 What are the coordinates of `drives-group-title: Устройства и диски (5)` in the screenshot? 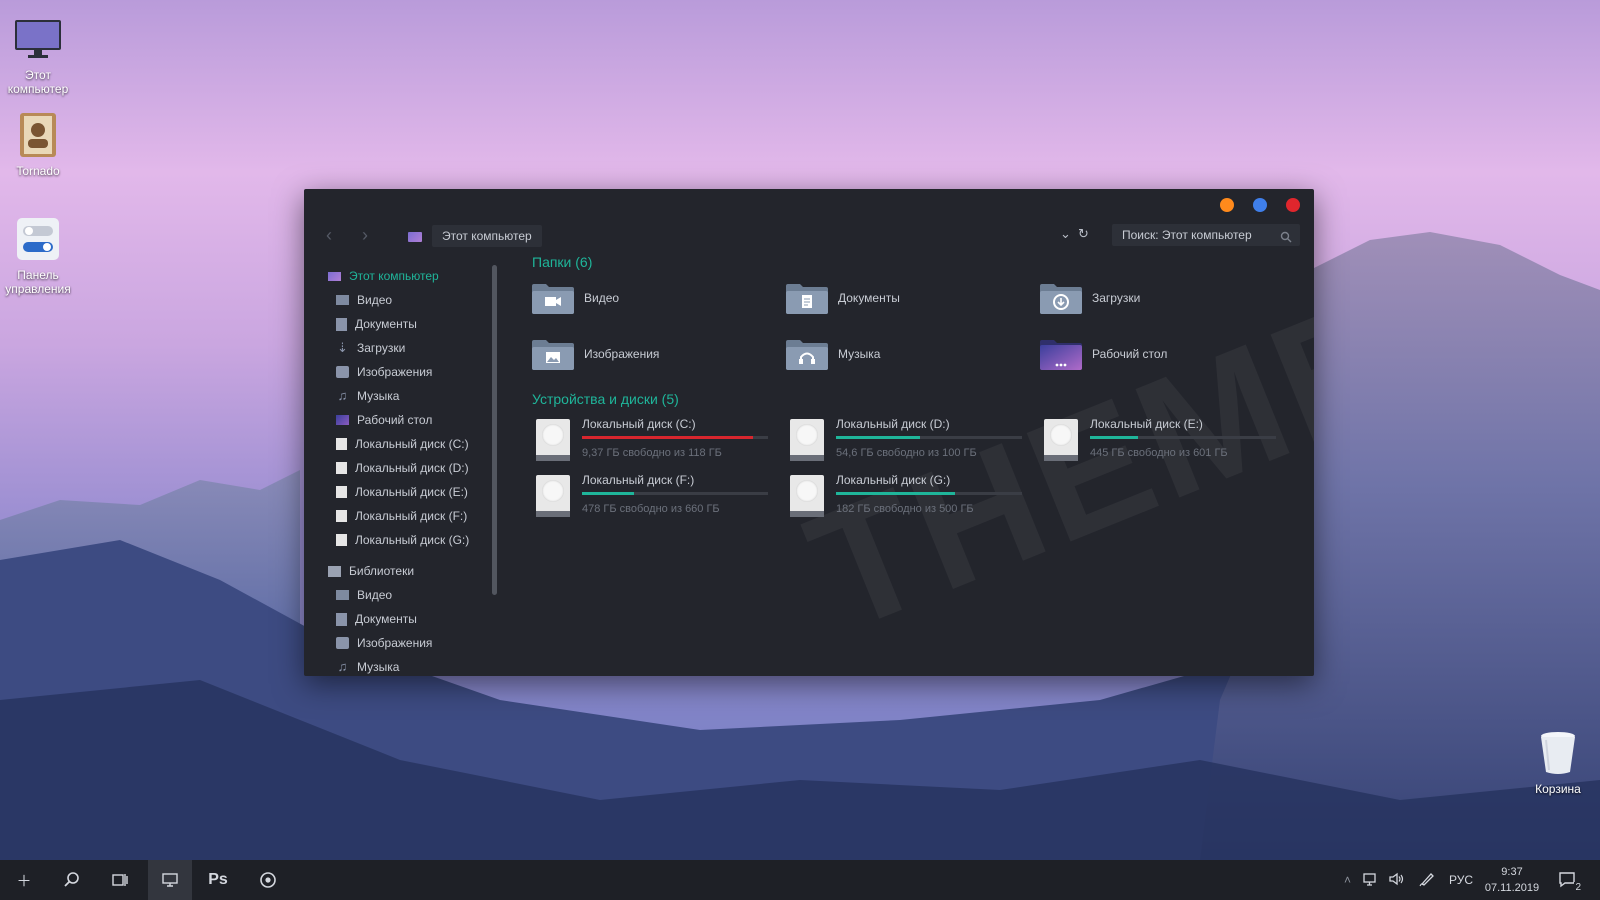 It's located at (605, 399).